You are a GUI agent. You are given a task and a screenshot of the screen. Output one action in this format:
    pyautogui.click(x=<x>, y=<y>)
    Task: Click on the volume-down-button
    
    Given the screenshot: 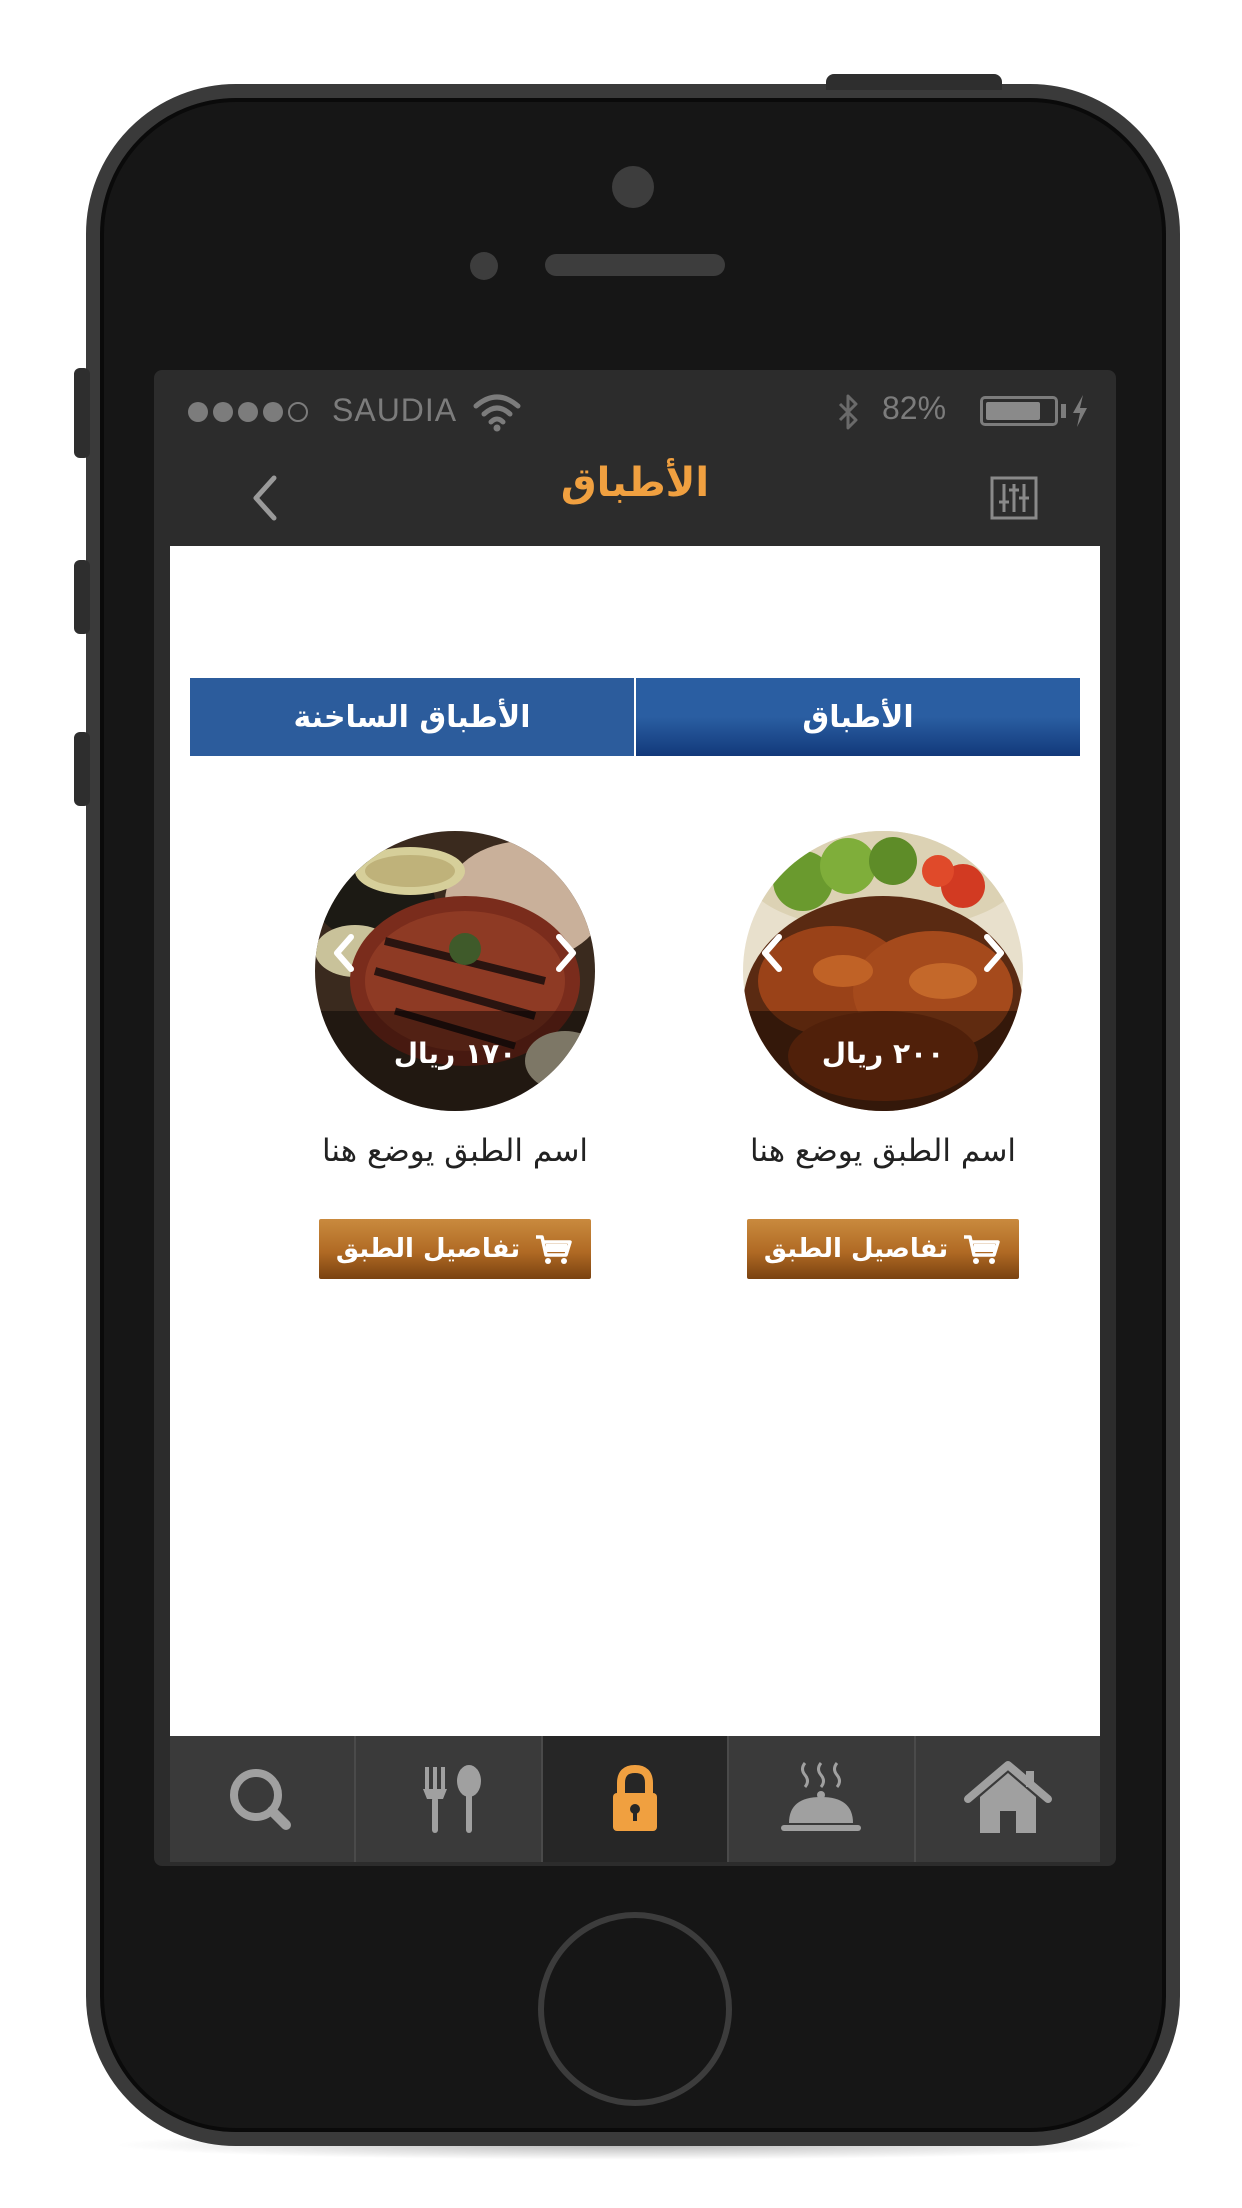 What is the action you would take?
    pyautogui.click(x=82, y=769)
    